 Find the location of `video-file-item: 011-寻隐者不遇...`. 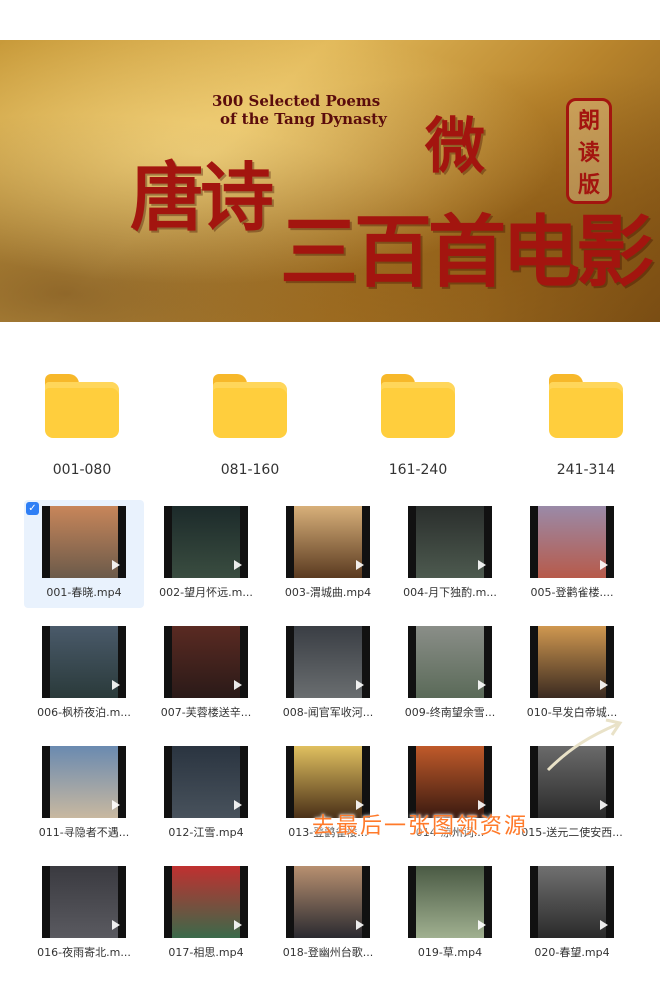

video-file-item: 011-寻隐者不遇... is located at coordinates (84, 794).